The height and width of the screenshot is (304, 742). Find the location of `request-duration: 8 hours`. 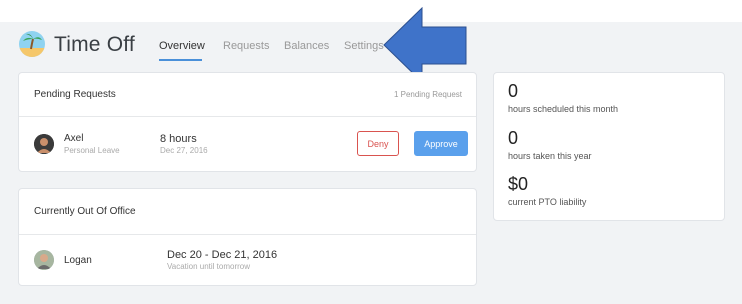

request-duration: 8 hours is located at coordinates (178, 139).